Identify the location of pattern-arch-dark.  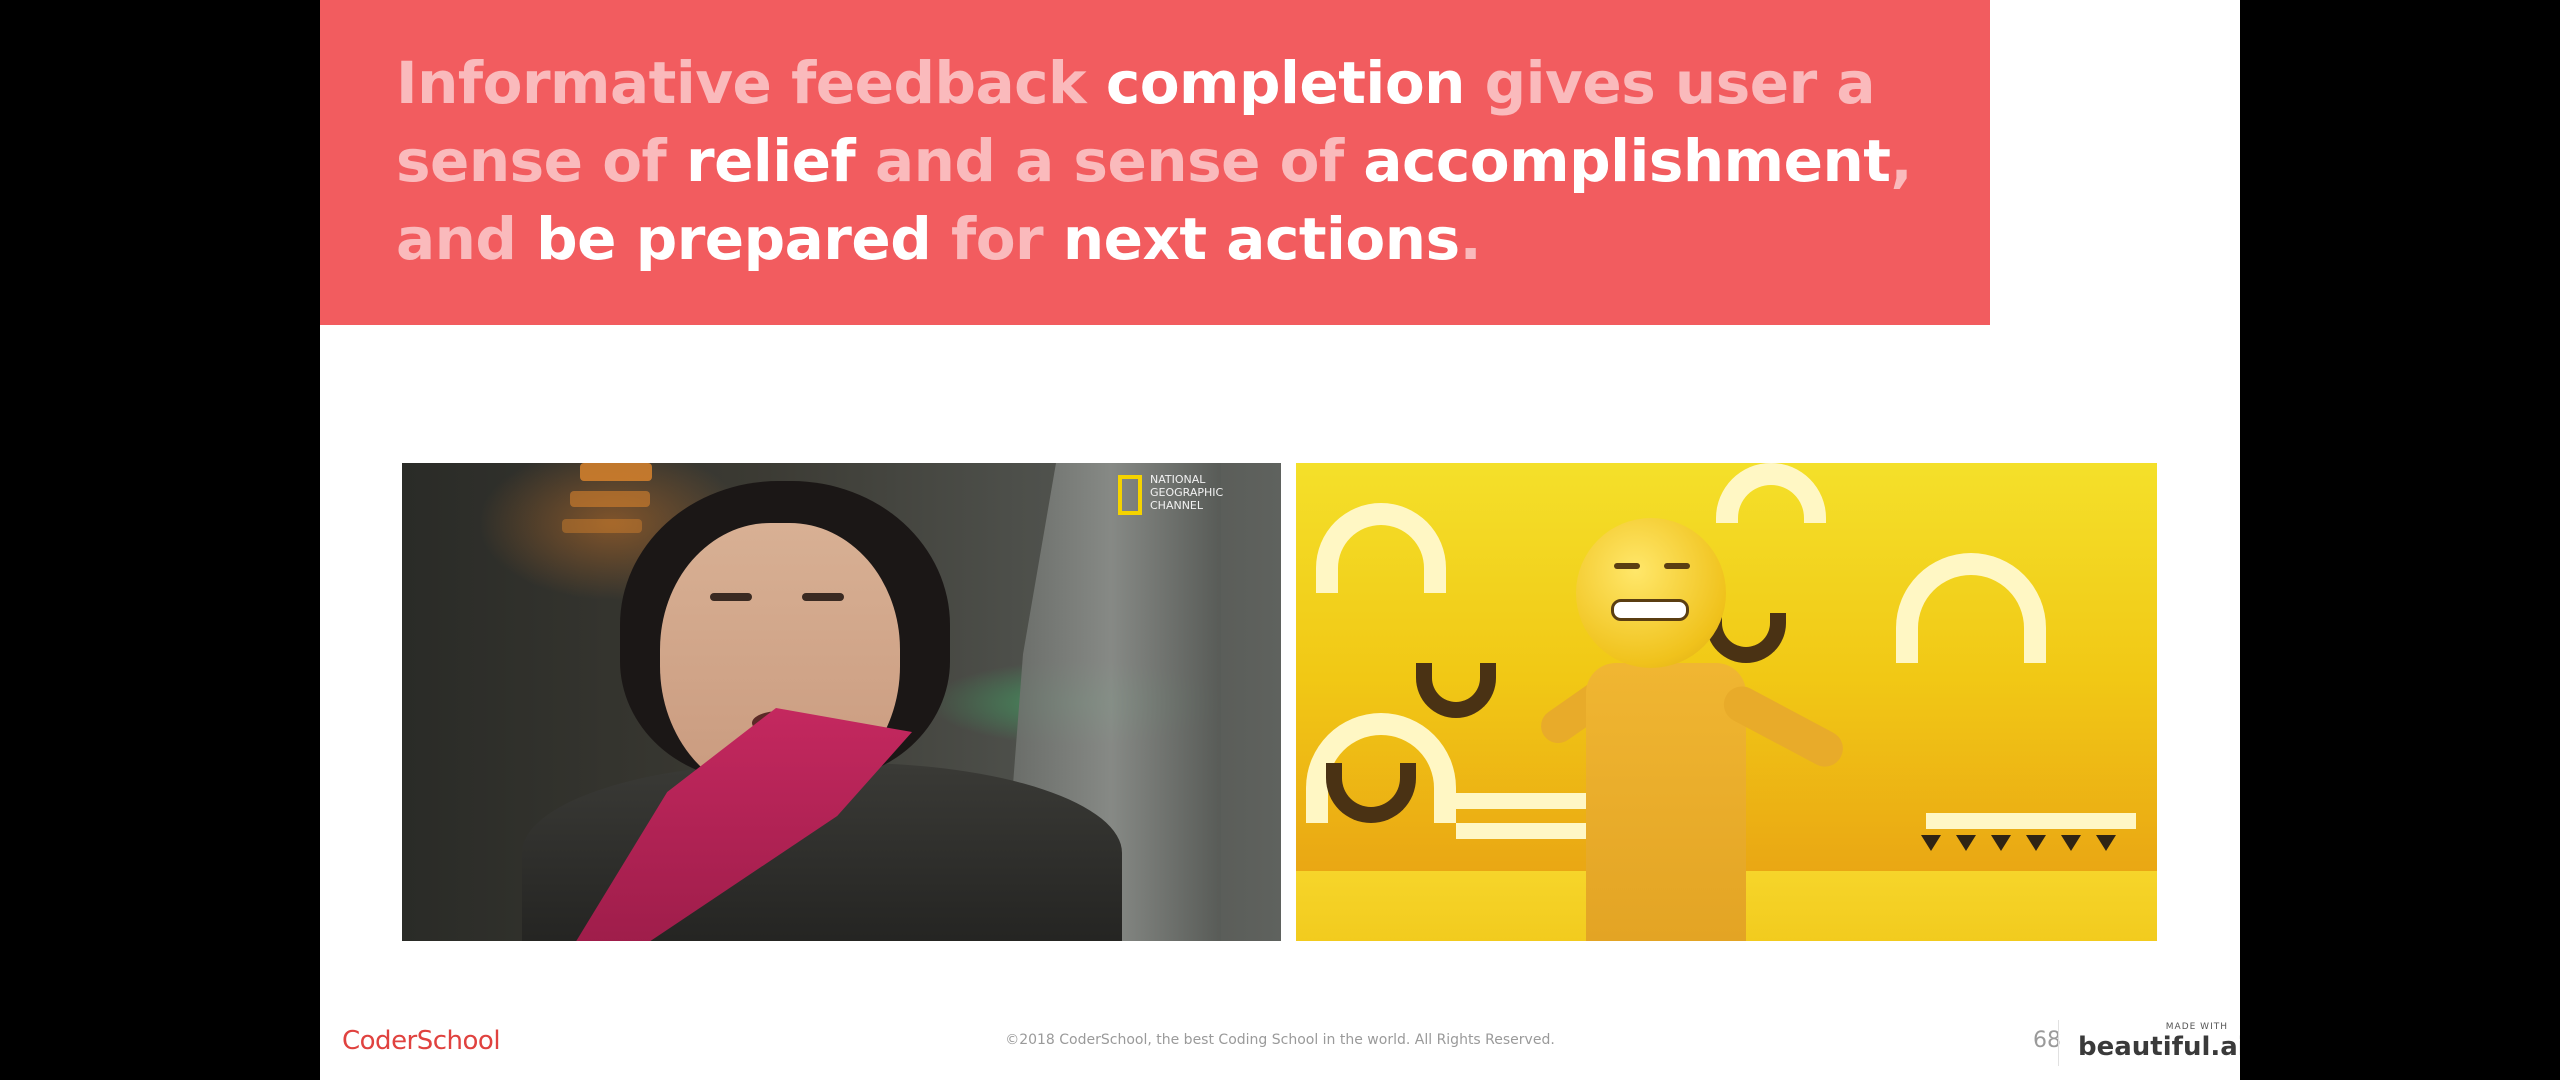
(1456, 690).